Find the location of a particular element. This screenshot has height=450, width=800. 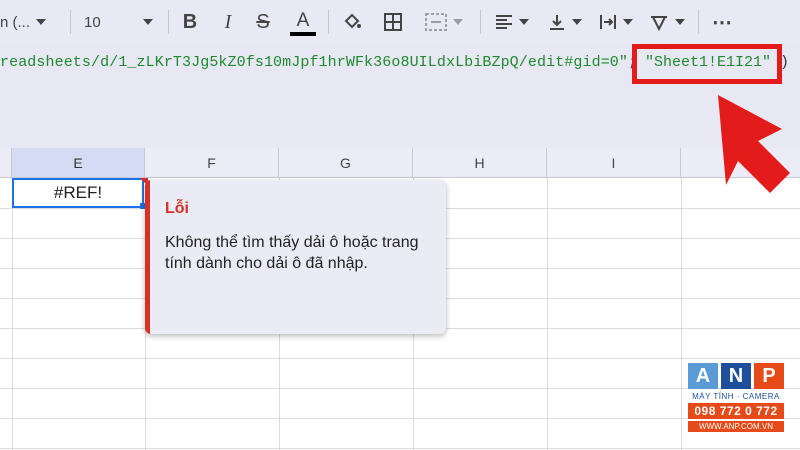

logo-tagline: MÁY TÍNH · CAMERA is located at coordinates (736, 396).